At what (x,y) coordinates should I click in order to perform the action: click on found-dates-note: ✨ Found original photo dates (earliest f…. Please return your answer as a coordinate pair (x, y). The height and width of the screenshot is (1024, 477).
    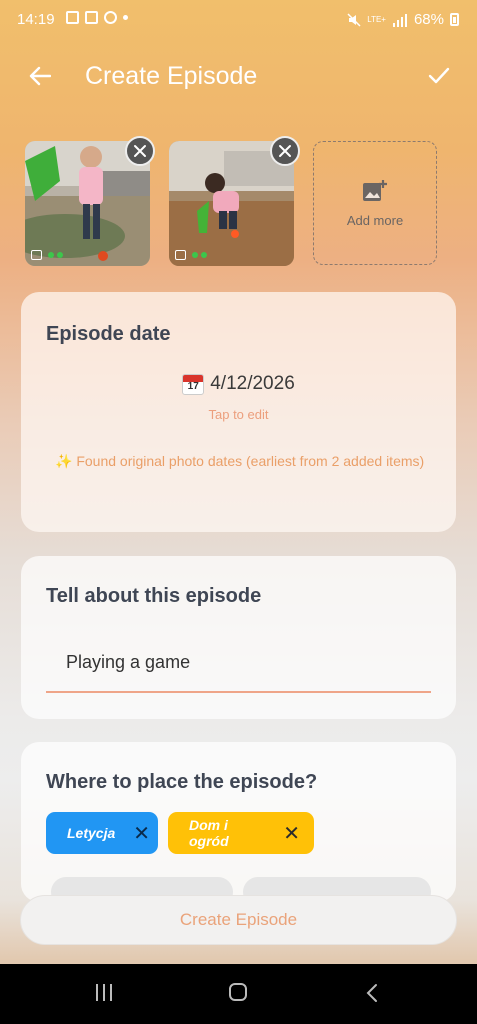
    Looking at the image, I should click on (240, 461).